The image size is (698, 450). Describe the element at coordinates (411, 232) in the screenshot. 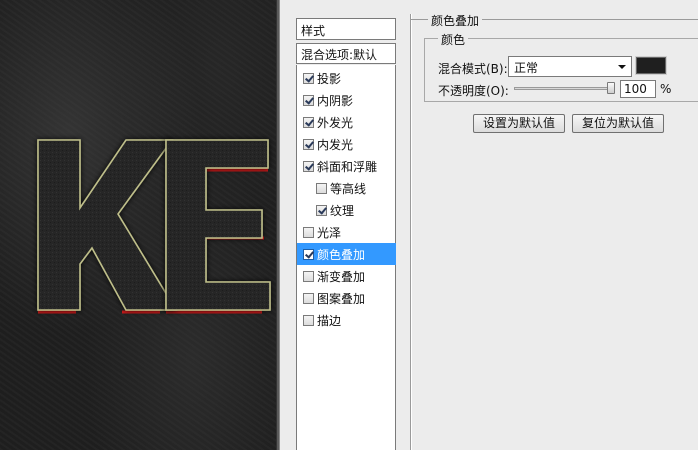

I see `options-divider-highlight` at that location.